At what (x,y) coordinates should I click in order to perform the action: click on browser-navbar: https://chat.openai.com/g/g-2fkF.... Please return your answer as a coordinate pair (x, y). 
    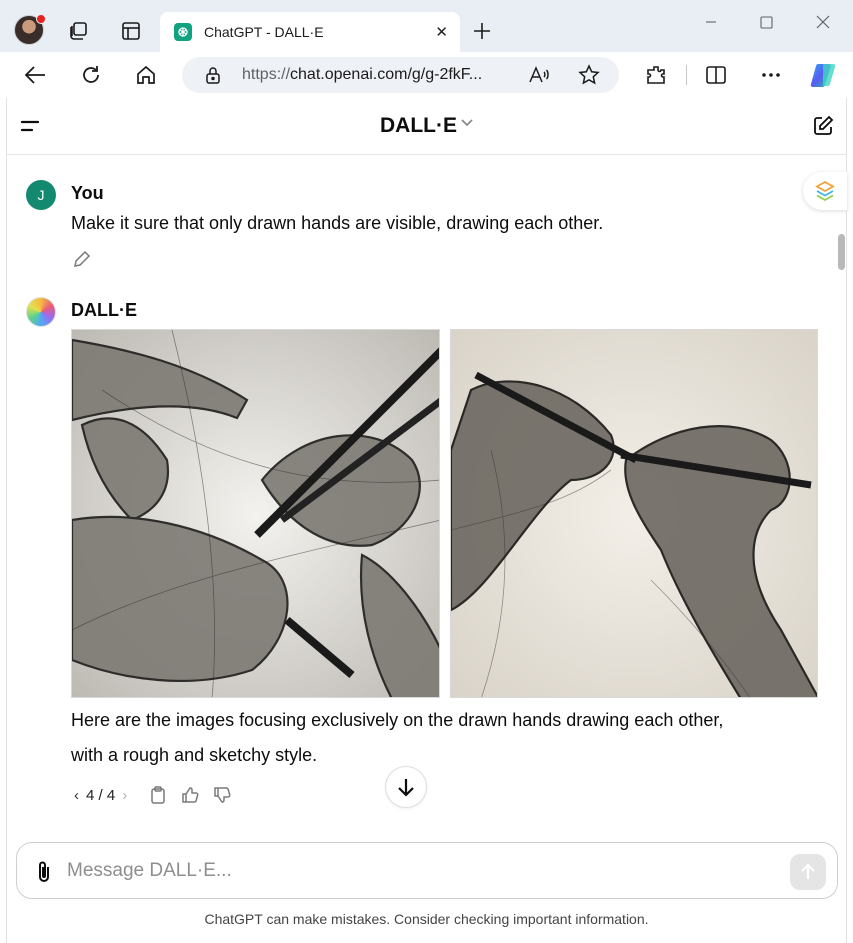
    Looking at the image, I should click on (426, 75).